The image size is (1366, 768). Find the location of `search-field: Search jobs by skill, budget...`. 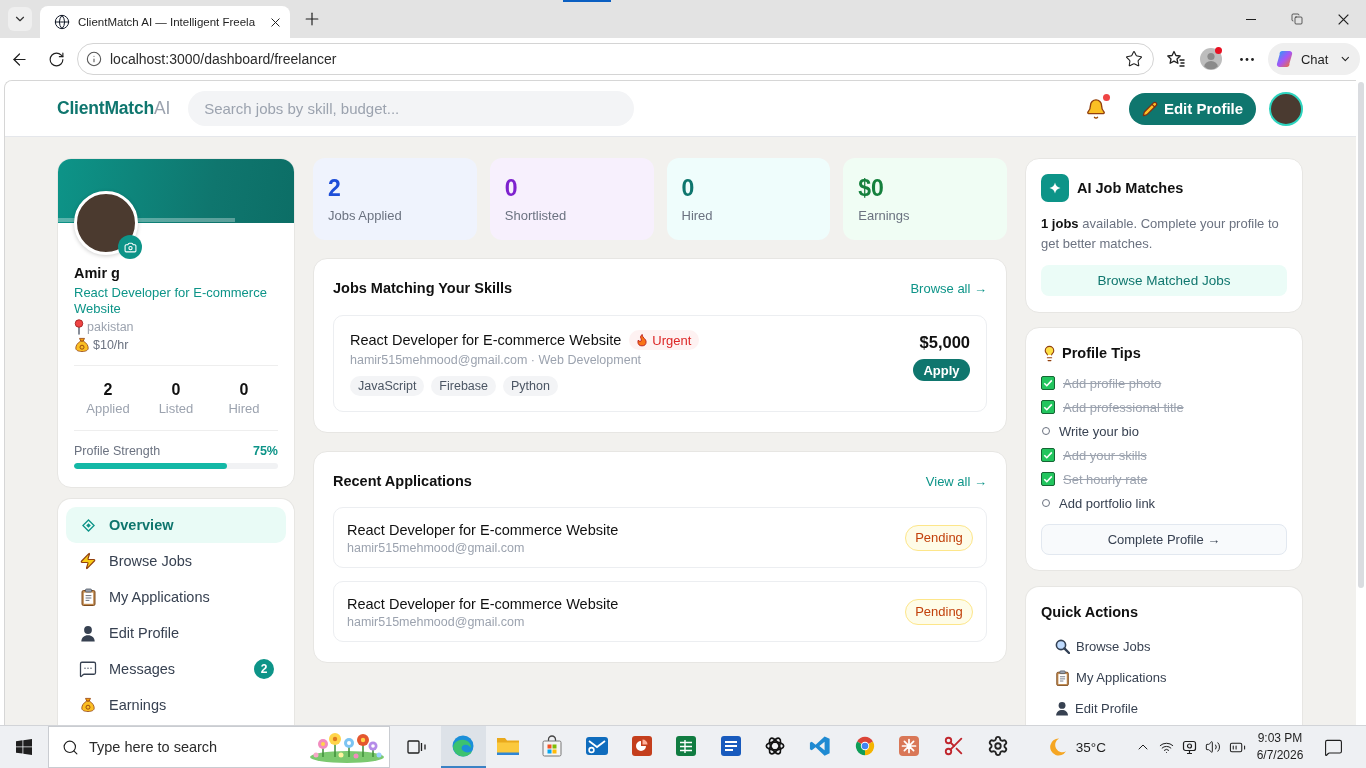

search-field: Search jobs by skill, budget... is located at coordinates (411, 108).